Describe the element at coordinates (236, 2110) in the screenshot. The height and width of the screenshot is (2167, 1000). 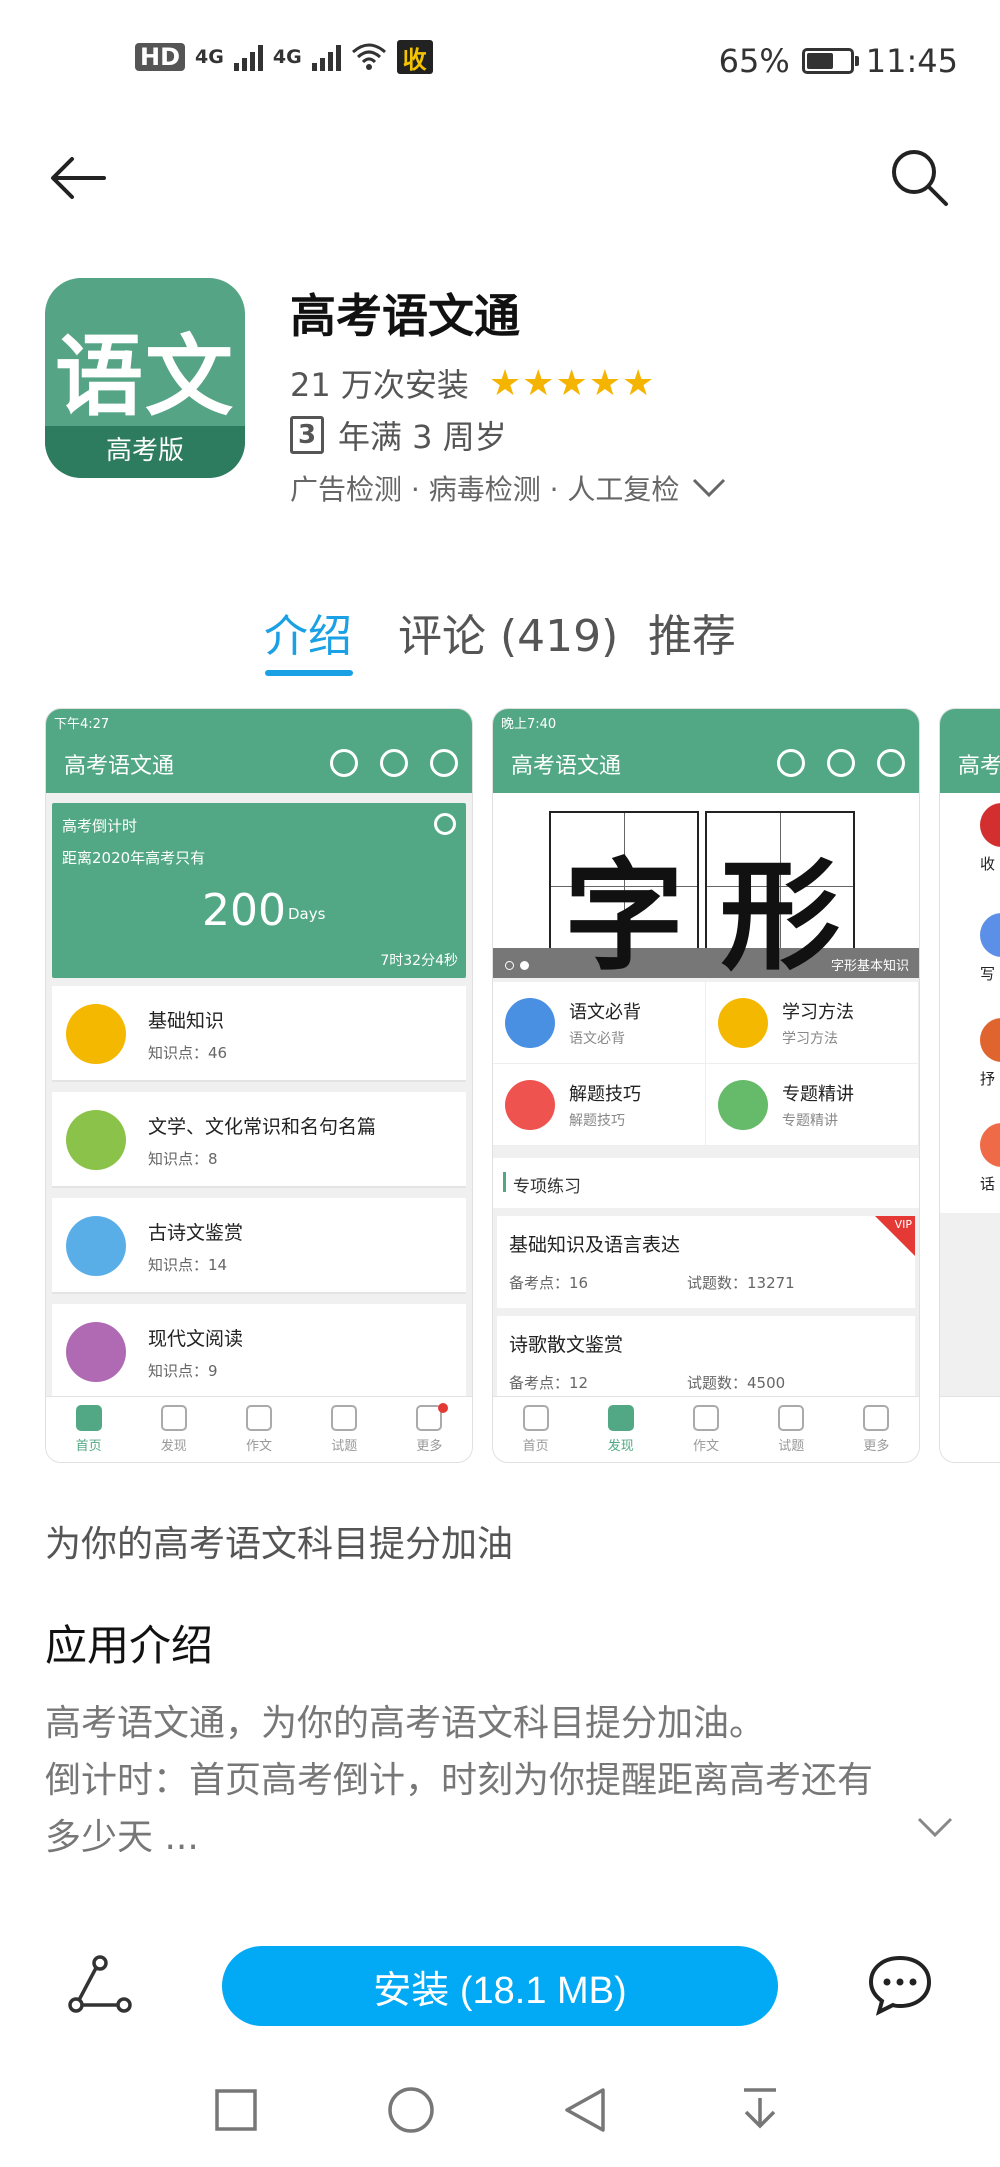
I see `recent-apps-icon` at that location.